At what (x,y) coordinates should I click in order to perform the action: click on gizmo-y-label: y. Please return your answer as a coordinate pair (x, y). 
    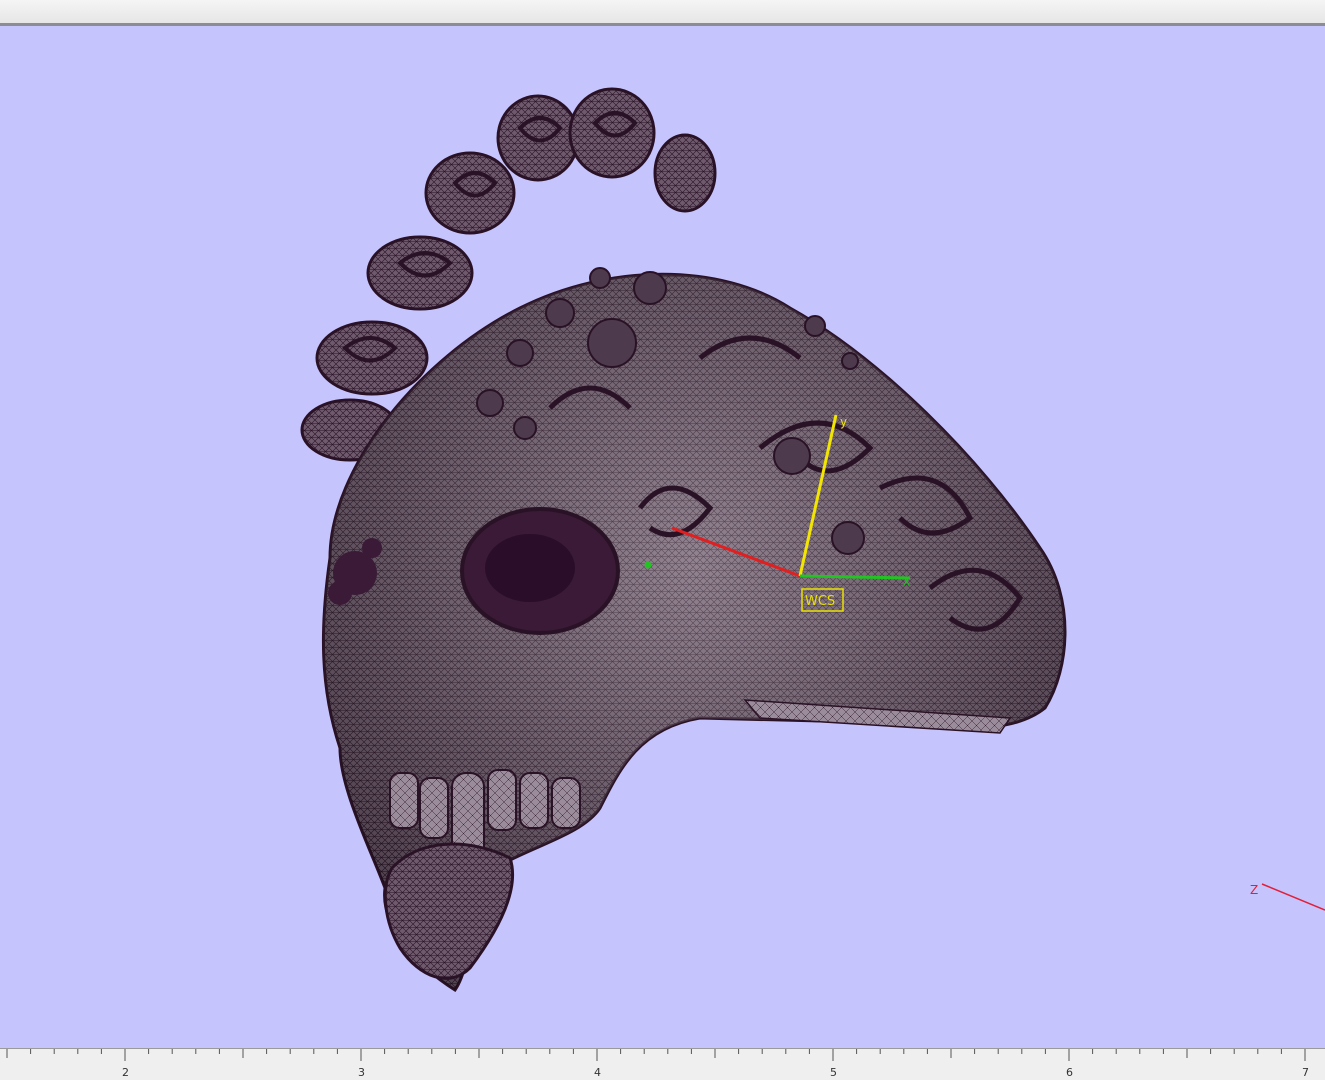
    Looking at the image, I should click on (843, 422).